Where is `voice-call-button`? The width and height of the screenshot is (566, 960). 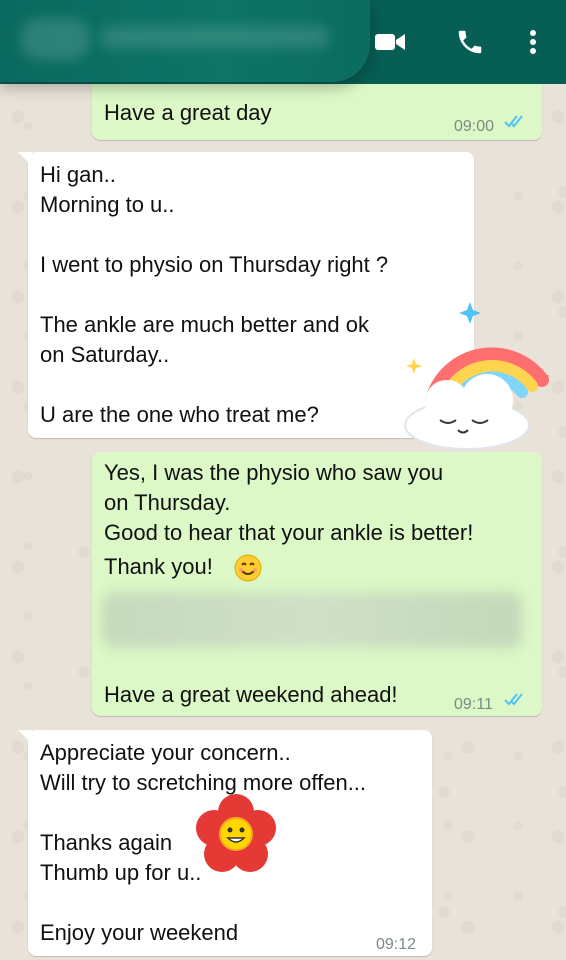
voice-call-button is located at coordinates (470, 42).